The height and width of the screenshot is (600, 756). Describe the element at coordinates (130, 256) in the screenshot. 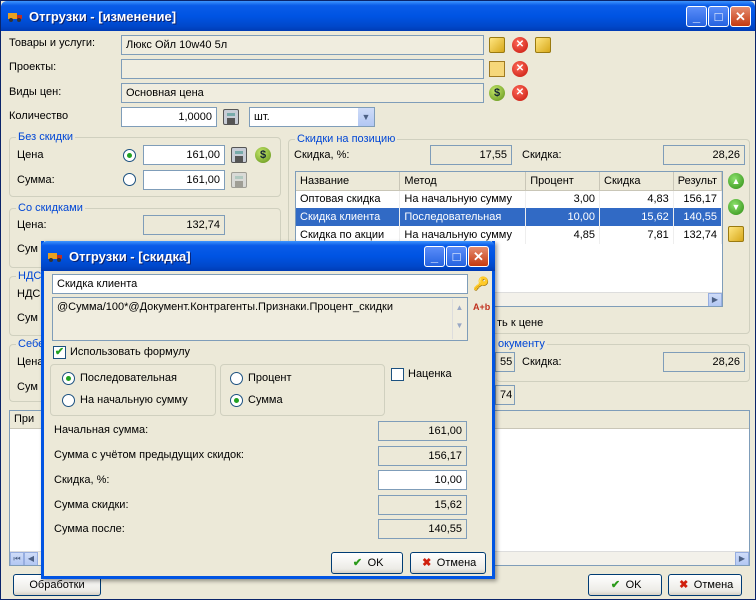

I see `dialog-title: Отгрузки - [скидка]` at that location.